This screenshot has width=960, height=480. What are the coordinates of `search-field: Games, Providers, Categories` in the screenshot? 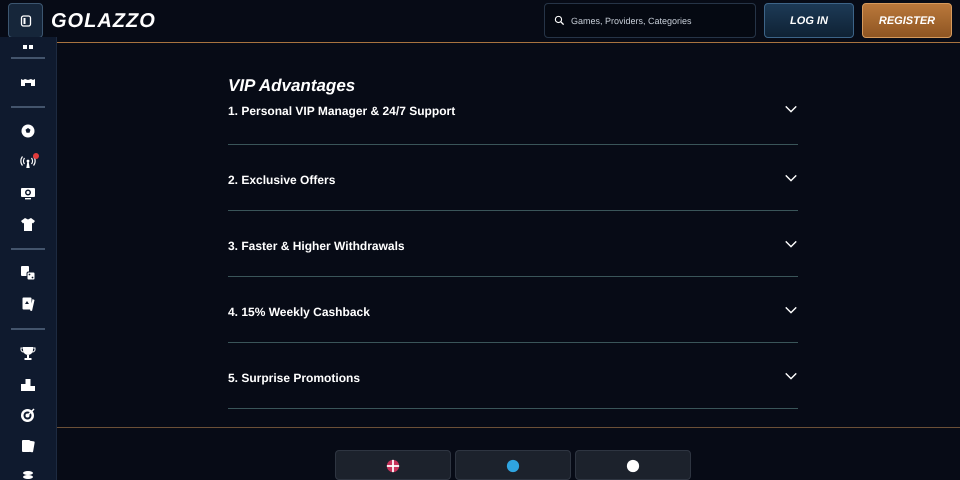 It's located at (650, 20).